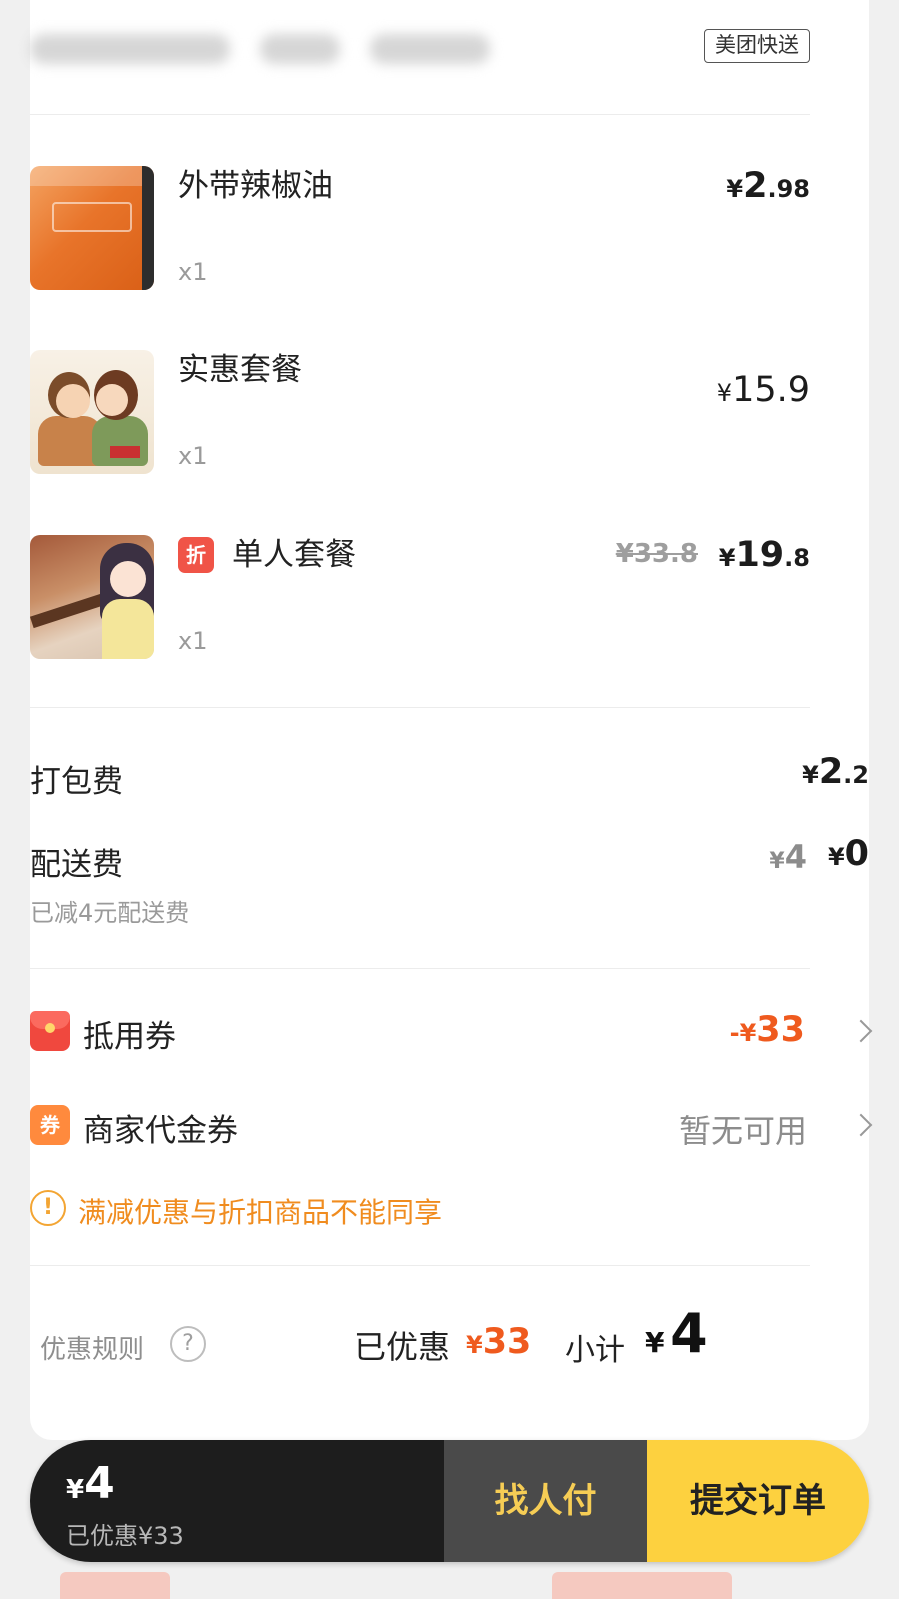 The height and width of the screenshot is (1599, 899). I want to click on item-price: ¥19.8, so click(764, 555).